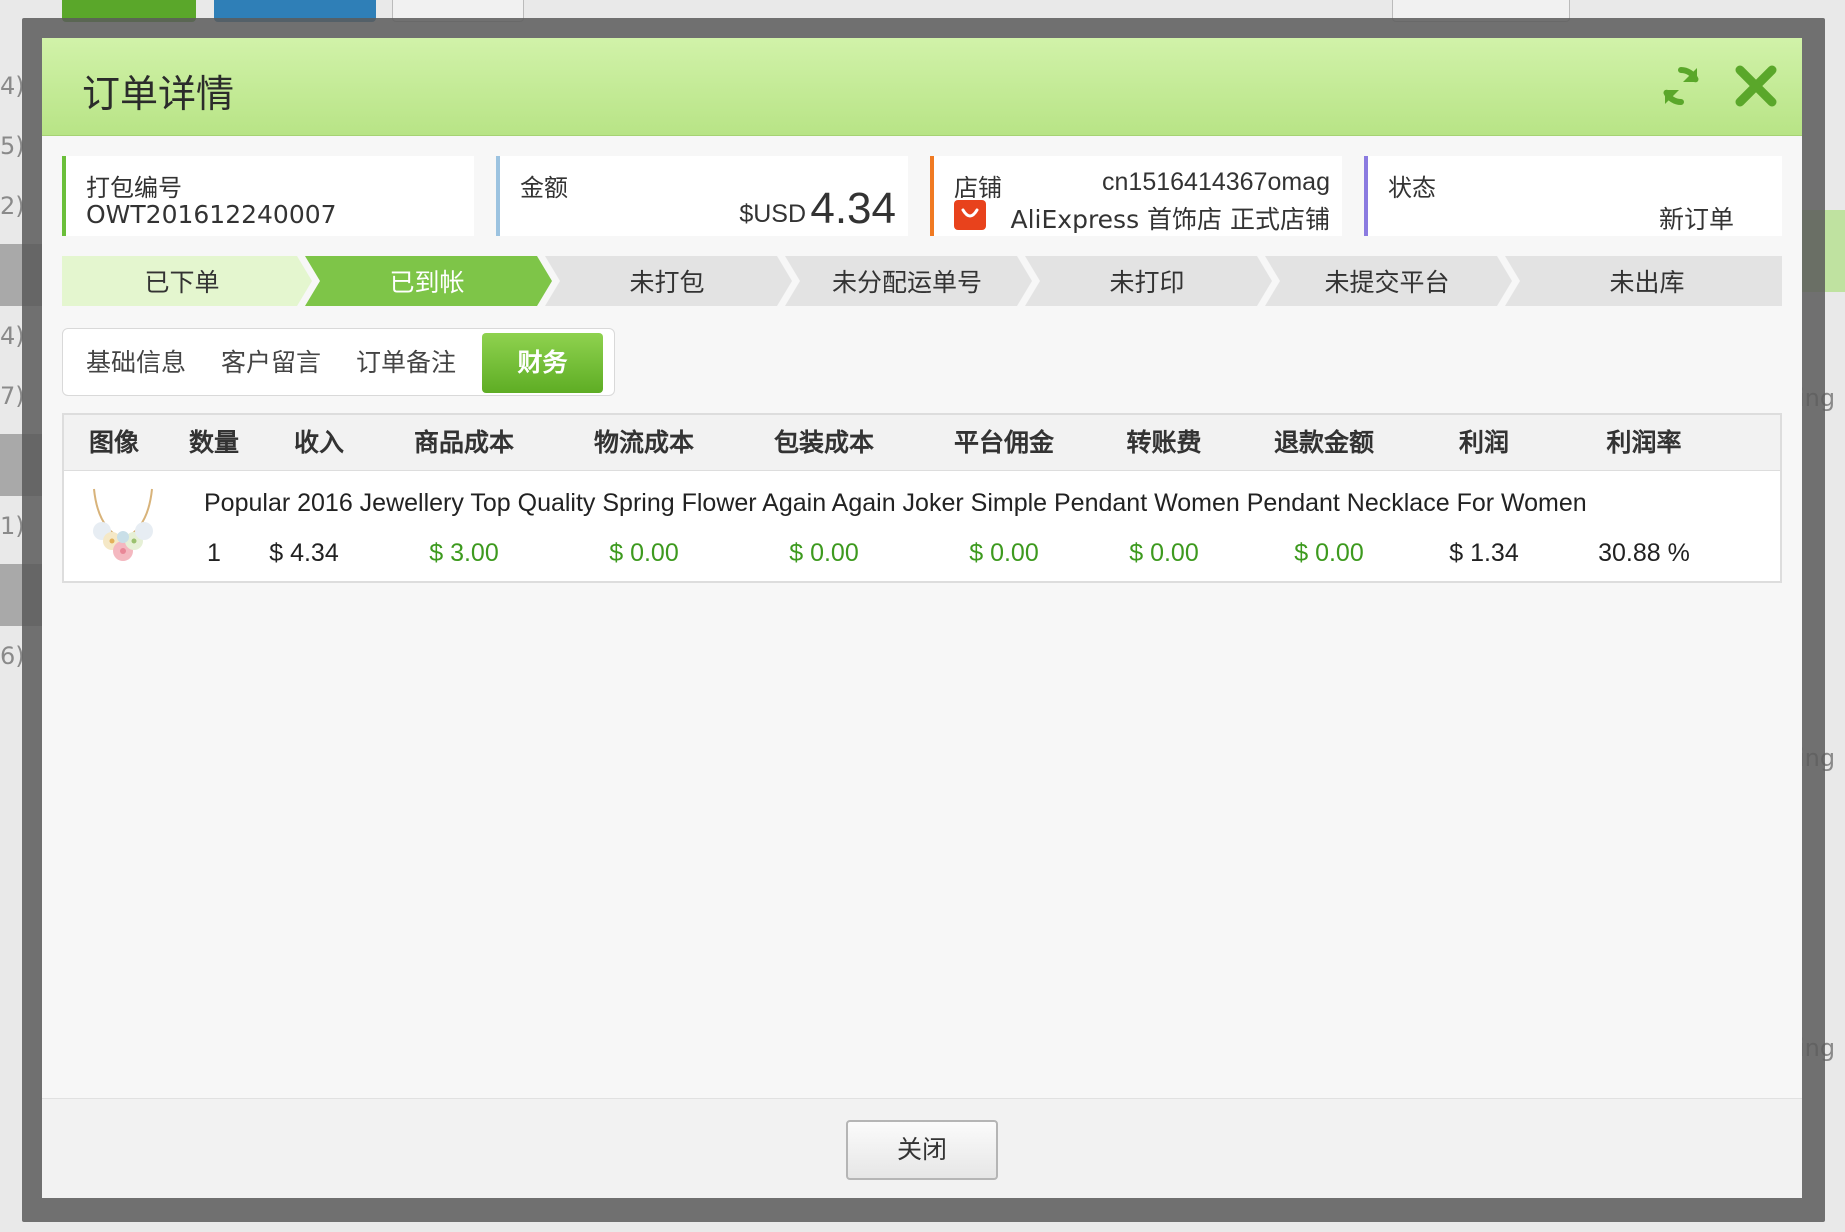 Image resolution: width=1845 pixels, height=1232 pixels. What do you see at coordinates (1484, 553) in the screenshot?
I see `cell-profit: $ 1.34` at bounding box center [1484, 553].